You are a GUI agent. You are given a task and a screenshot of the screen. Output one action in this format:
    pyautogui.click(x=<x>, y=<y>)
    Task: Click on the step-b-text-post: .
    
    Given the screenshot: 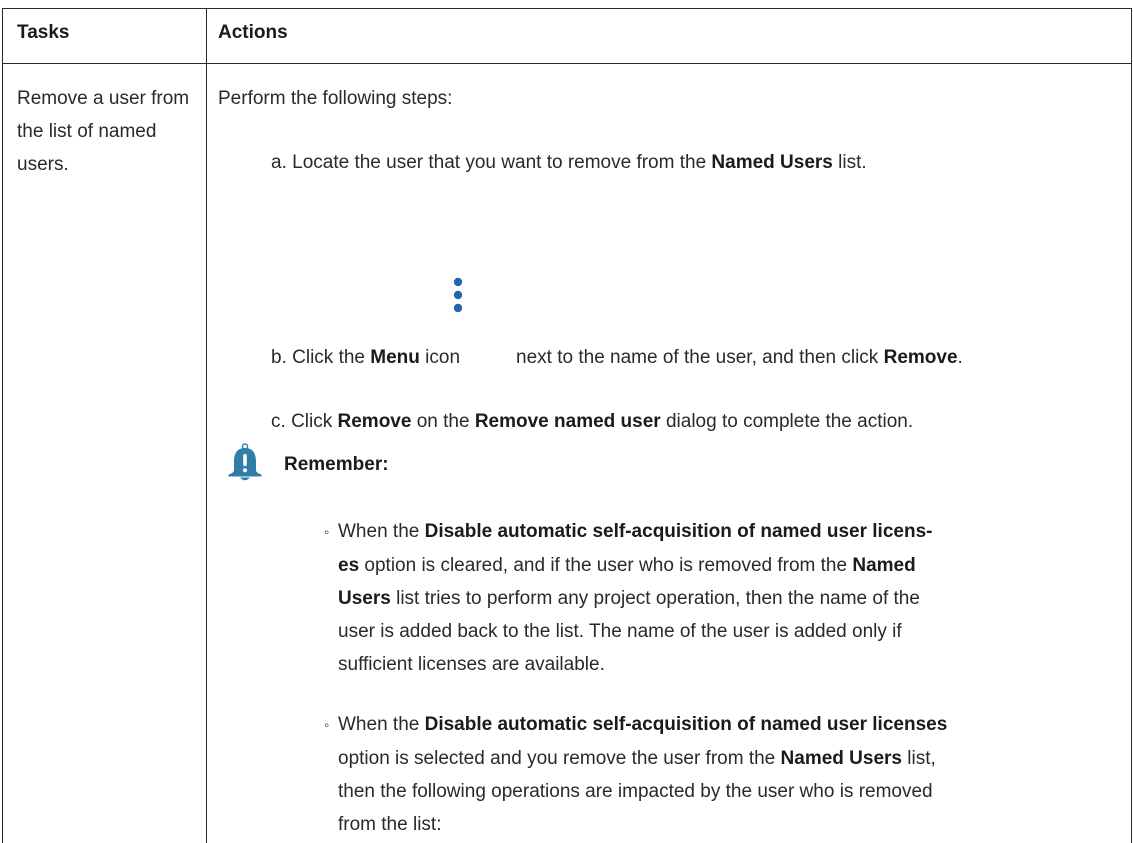 What is the action you would take?
    pyautogui.click(x=960, y=357)
    